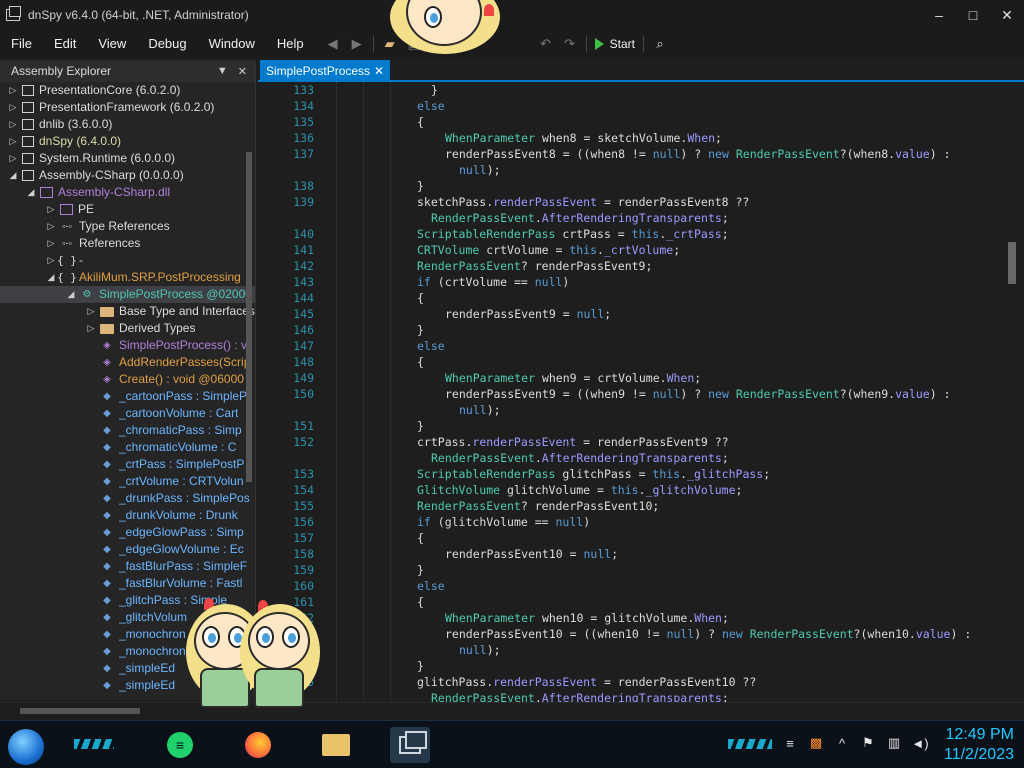 This screenshot has height=768, width=1024. Describe the element at coordinates (628, 506) in the screenshot. I see `code-line: 155 RenderPassEvent? renderPassEvent10;` at that location.